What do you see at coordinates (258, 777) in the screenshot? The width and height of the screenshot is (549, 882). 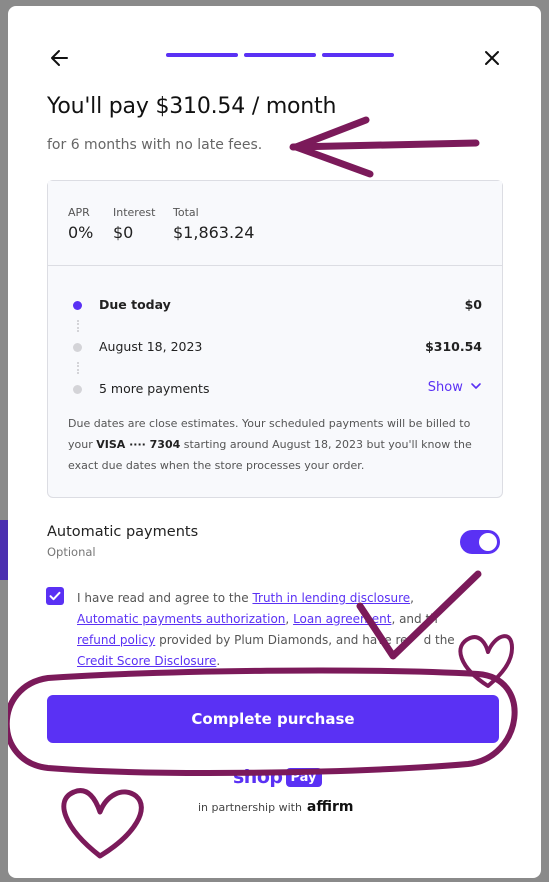 I see `shop-wordmark: shop` at bounding box center [258, 777].